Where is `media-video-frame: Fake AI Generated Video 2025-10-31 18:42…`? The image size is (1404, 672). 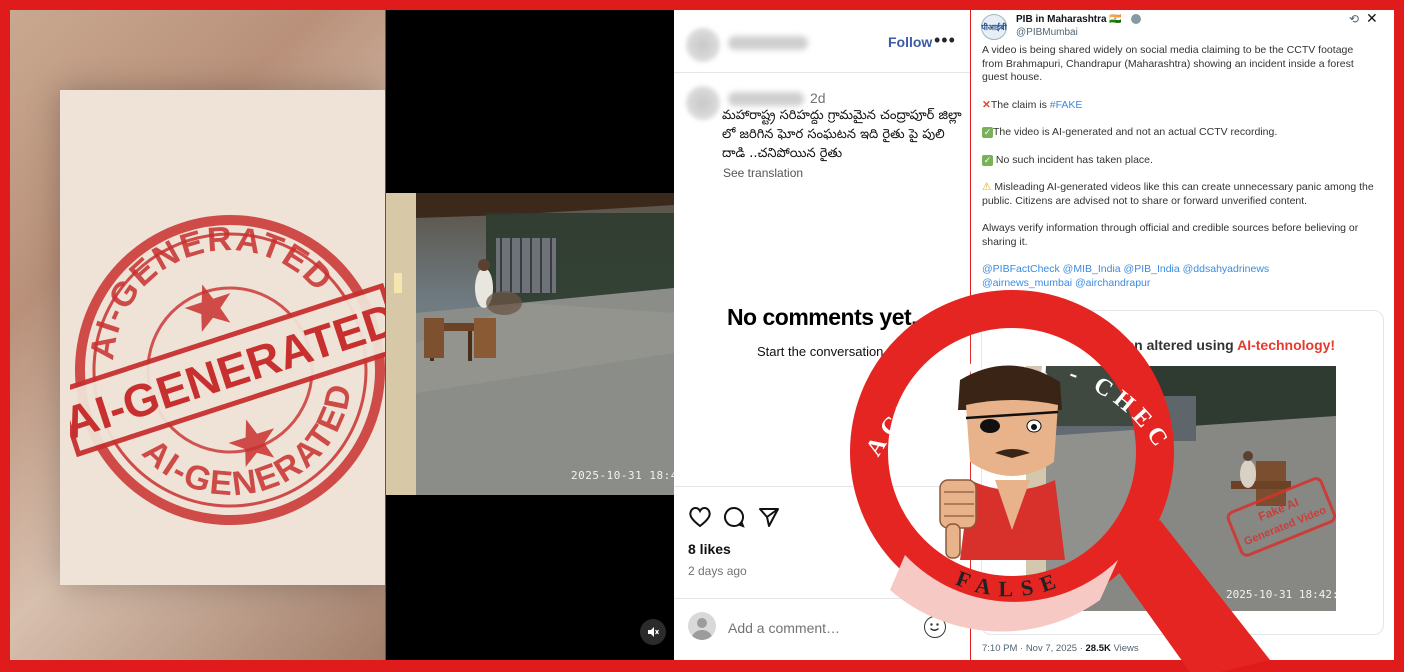 media-video-frame: Fake AI Generated Video 2025-10-31 18:42… is located at coordinates (1181, 488).